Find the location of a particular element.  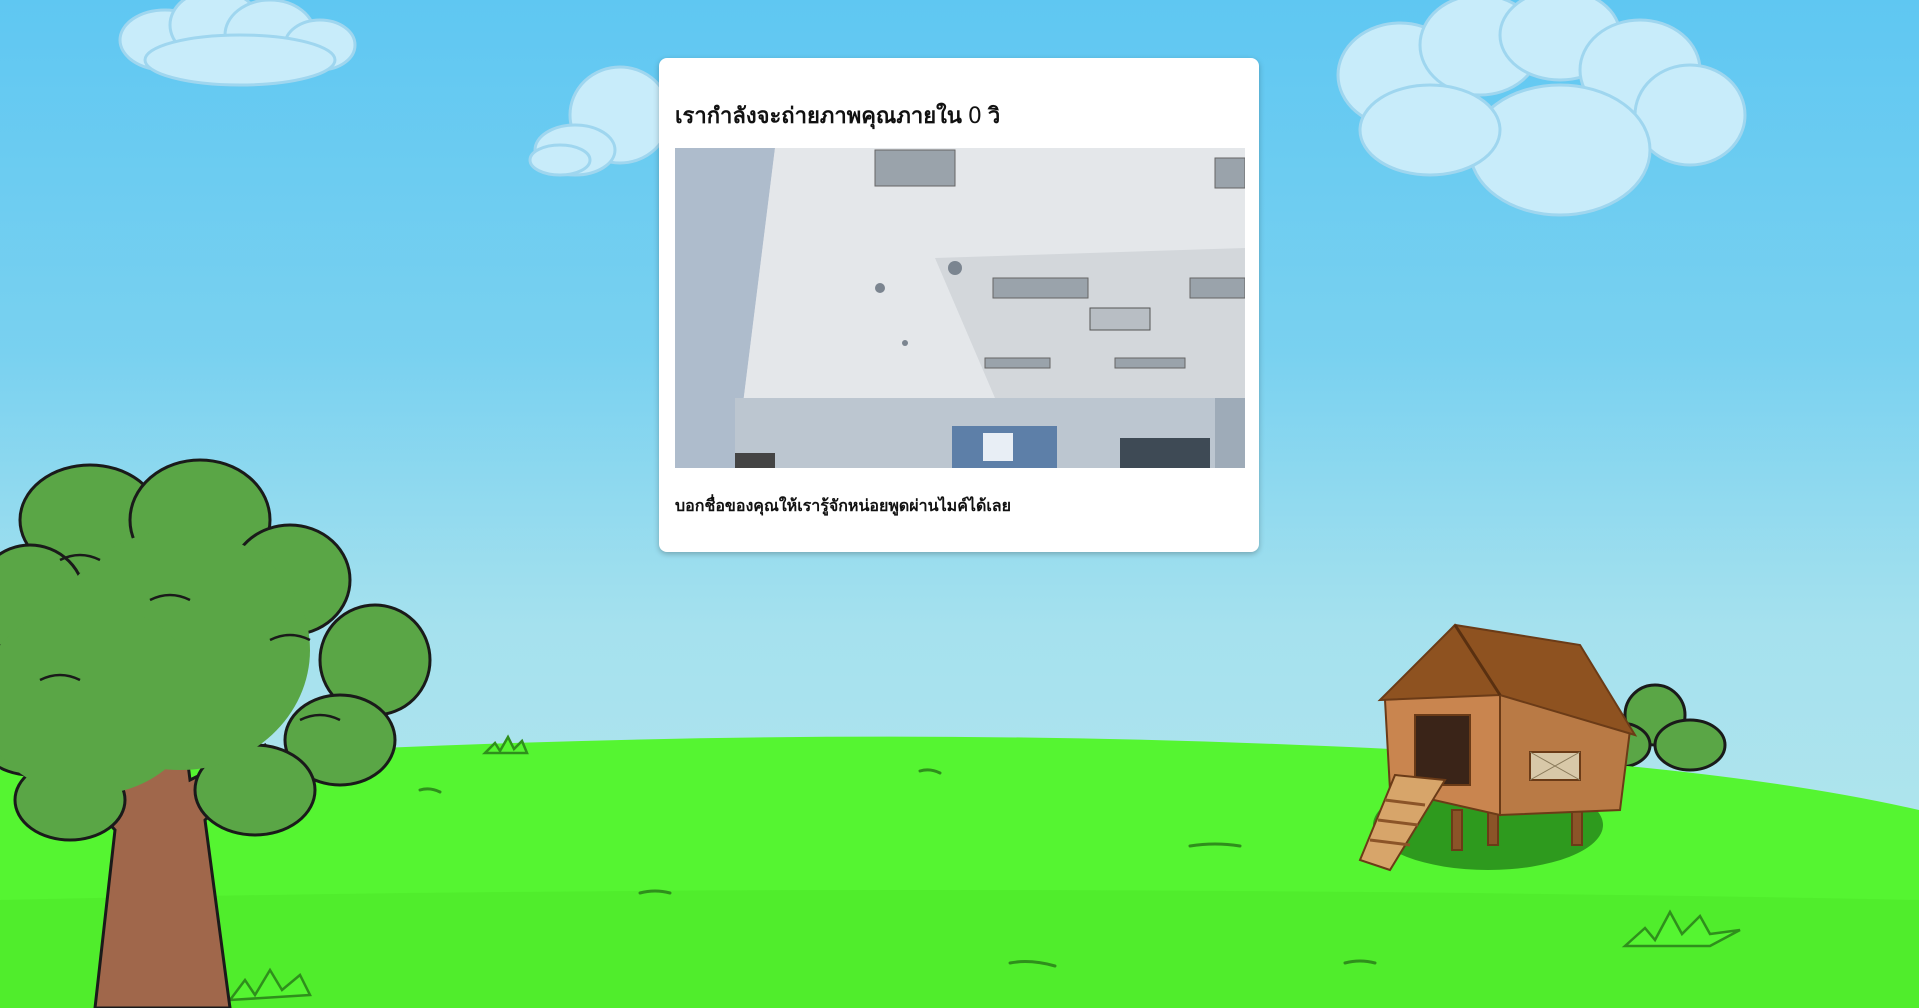

countdown-unit: วิ is located at coordinates (994, 116).